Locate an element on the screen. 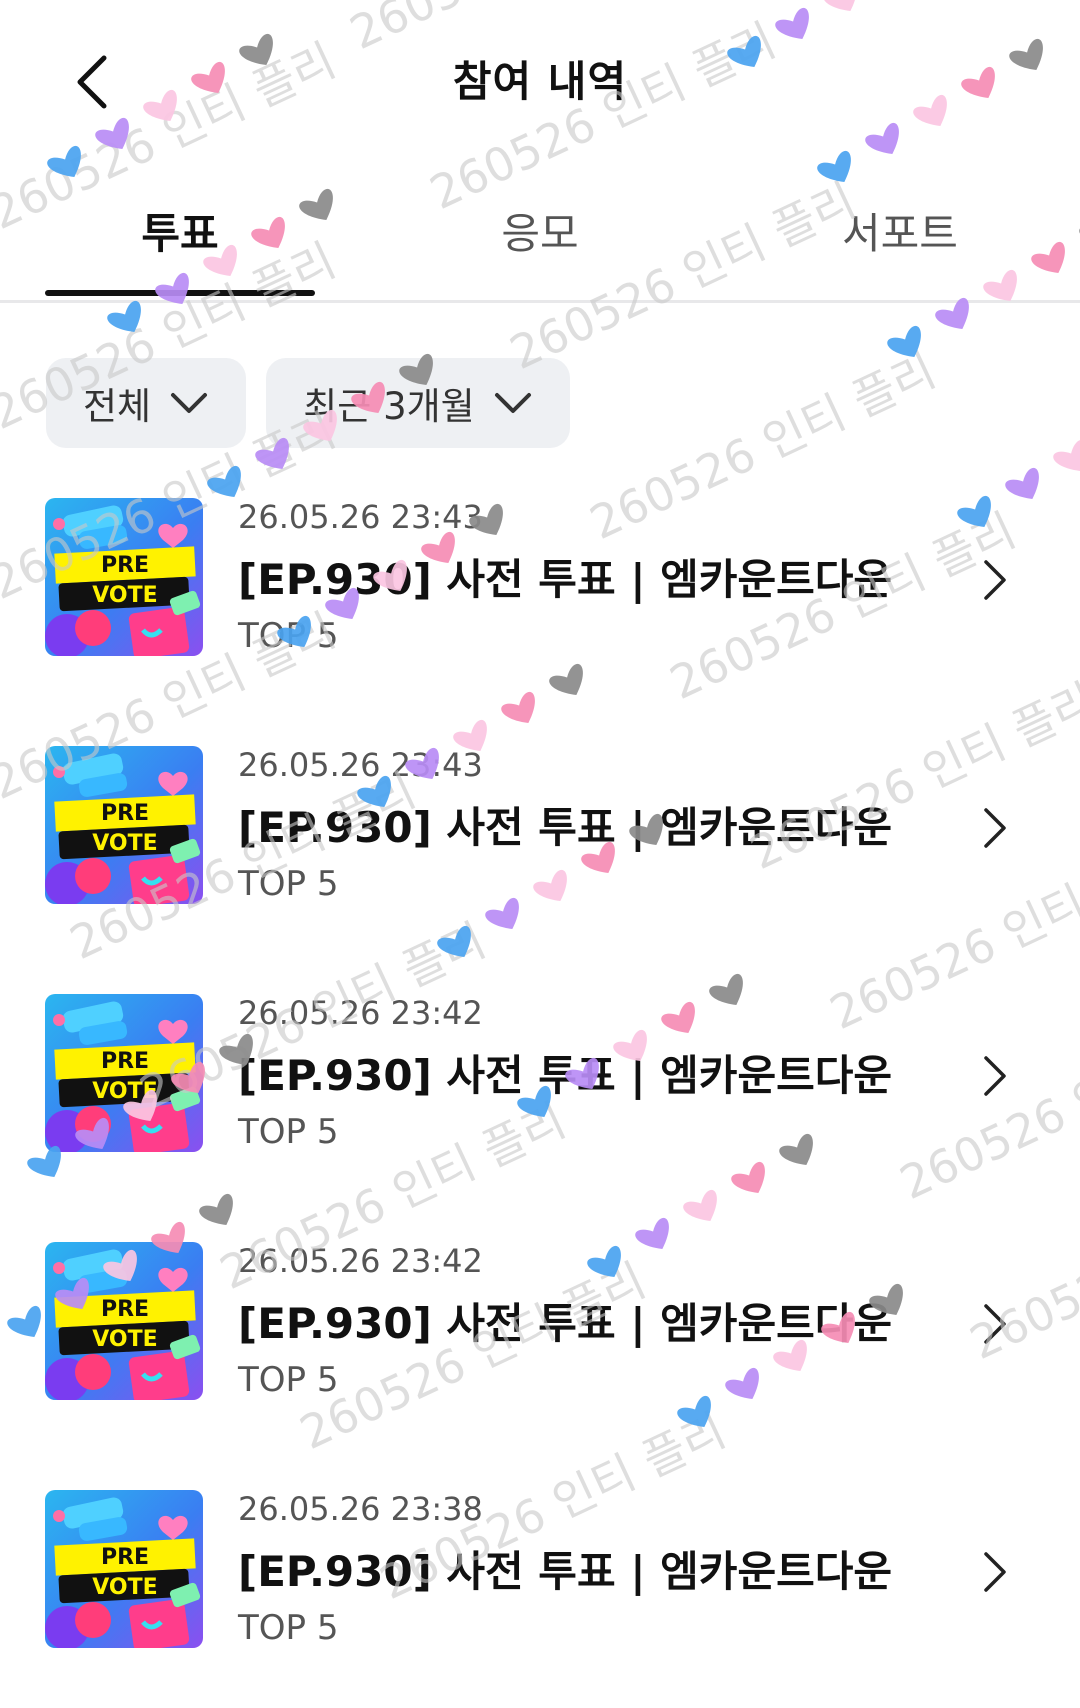 The width and height of the screenshot is (1080, 1708). tab-vote: 투표 is located at coordinates (180, 230).